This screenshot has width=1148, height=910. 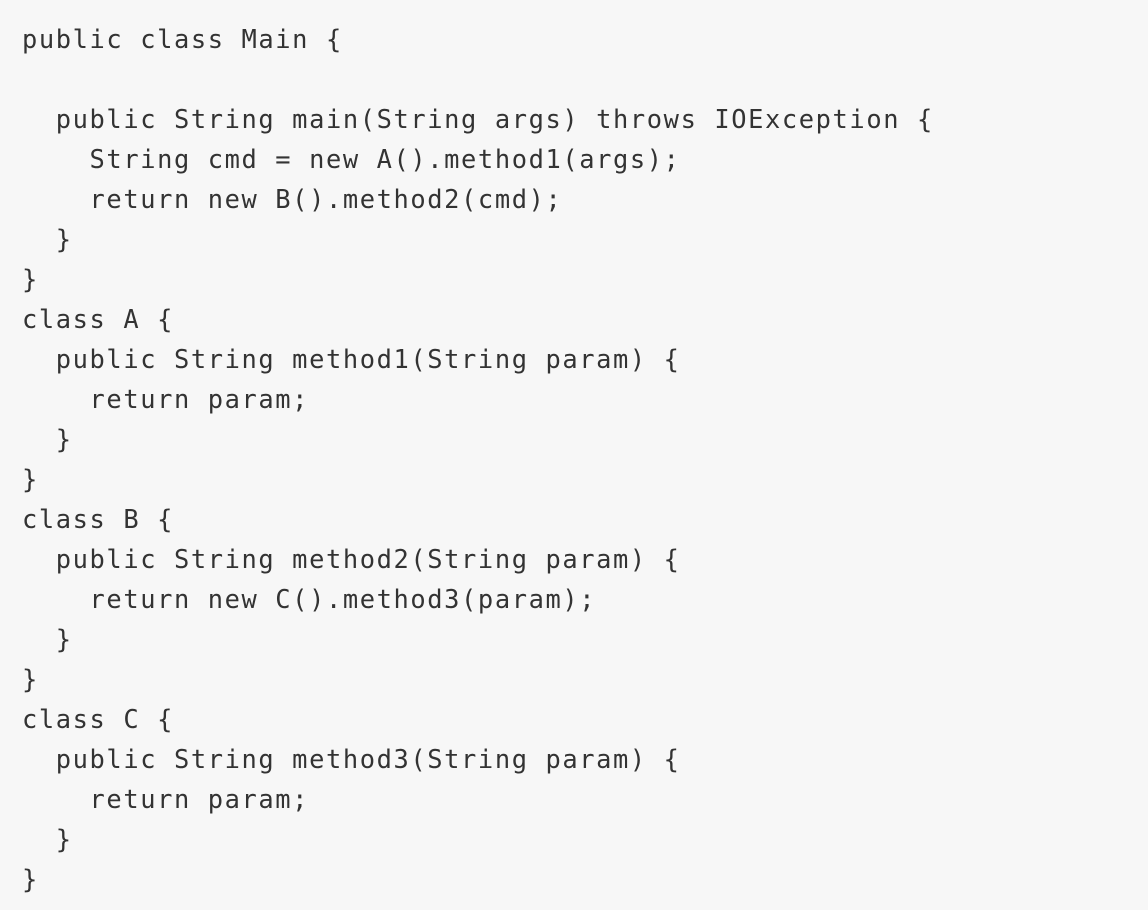 What do you see at coordinates (47, 239) in the screenshot?
I see `code-line-6: }` at bounding box center [47, 239].